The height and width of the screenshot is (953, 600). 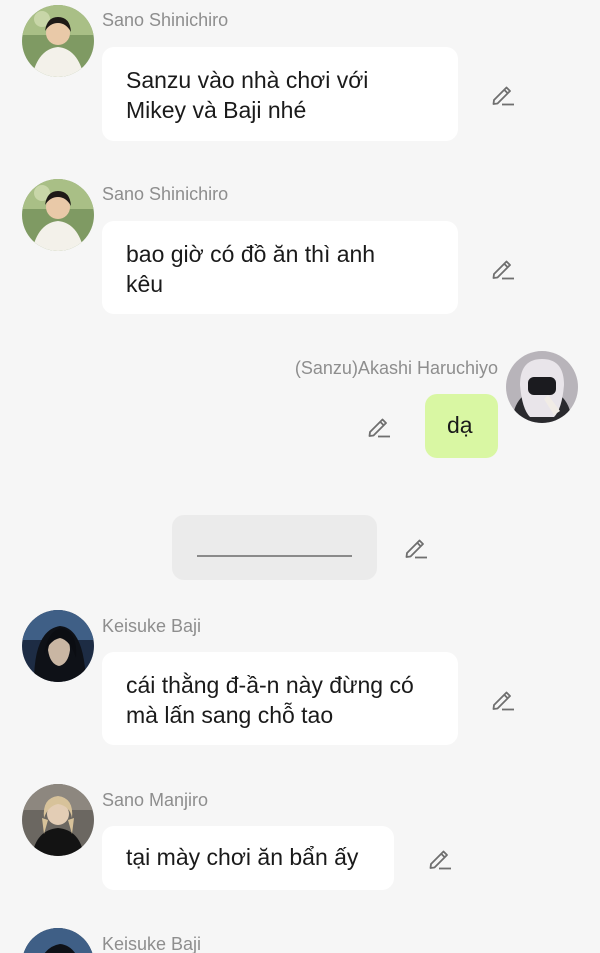 What do you see at coordinates (58, 820) in the screenshot?
I see `avatar-sano-manjiro` at bounding box center [58, 820].